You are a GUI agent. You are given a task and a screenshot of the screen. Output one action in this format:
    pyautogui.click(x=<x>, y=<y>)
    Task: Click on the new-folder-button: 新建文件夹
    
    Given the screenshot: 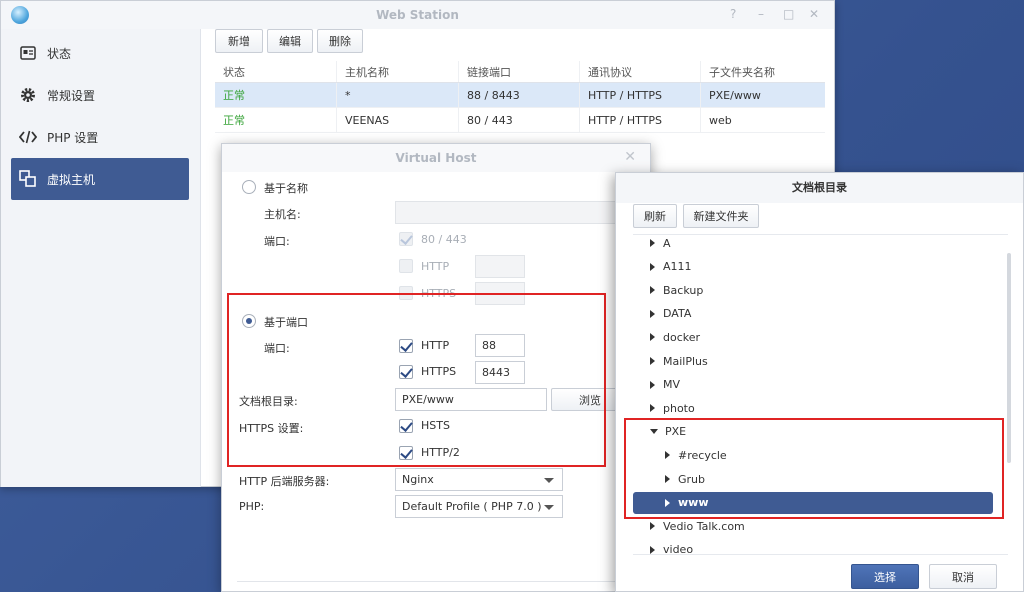 What is the action you would take?
    pyautogui.click(x=721, y=216)
    